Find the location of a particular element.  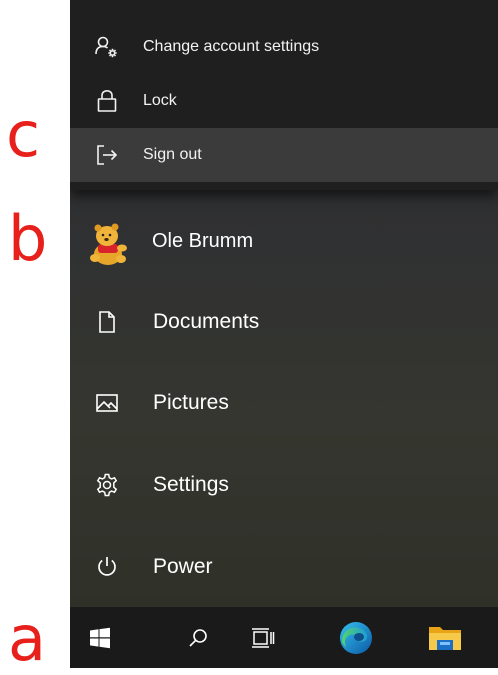

lock-label: Lock is located at coordinates (160, 100).